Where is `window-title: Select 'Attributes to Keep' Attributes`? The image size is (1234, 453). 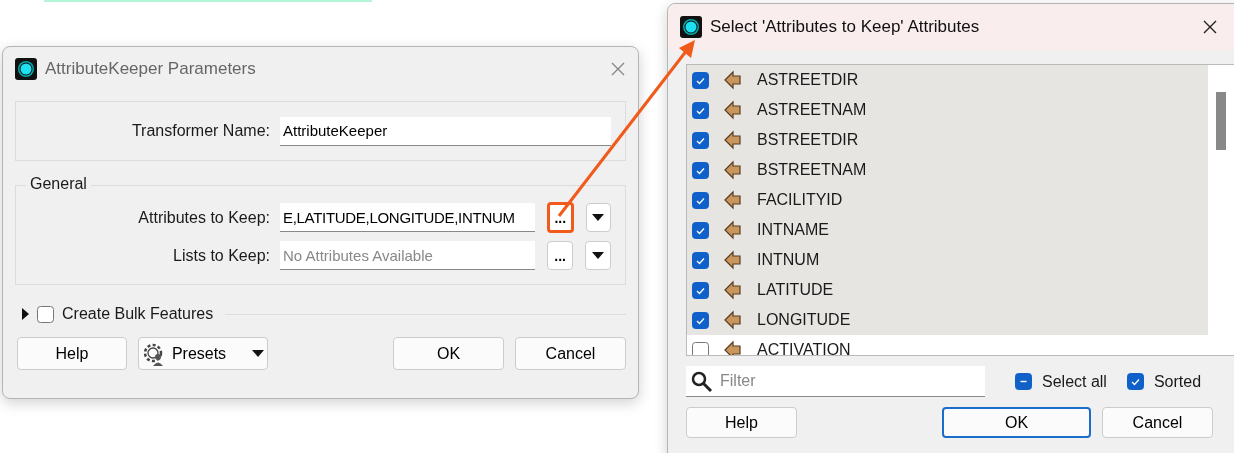 window-title: Select 'Attributes to Keep' Attributes is located at coordinates (845, 27).